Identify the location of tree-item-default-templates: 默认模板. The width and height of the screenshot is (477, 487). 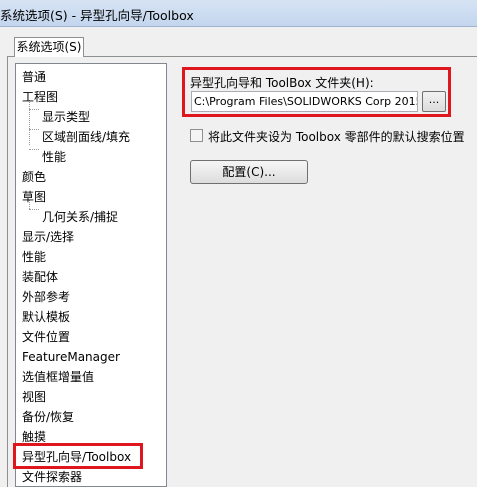
(46, 317).